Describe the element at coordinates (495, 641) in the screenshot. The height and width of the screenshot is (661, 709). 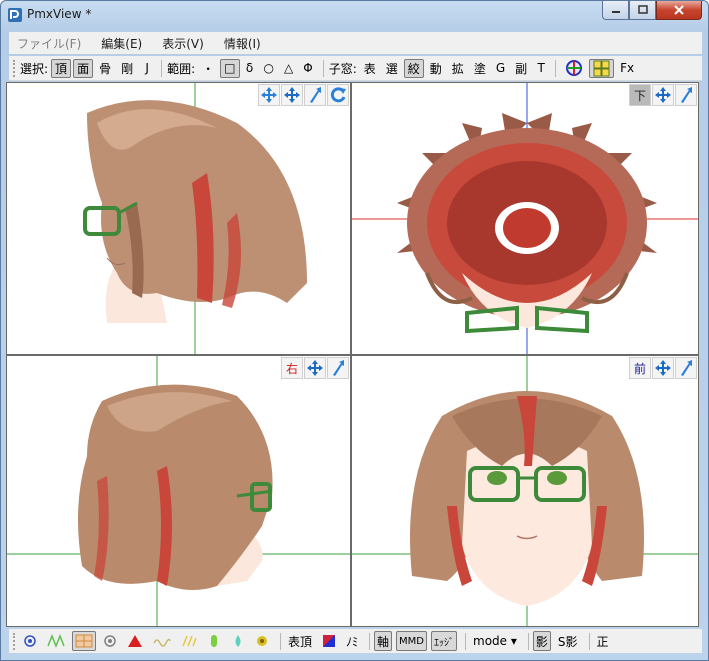
I see `mode-dropdown: mode ▾` at that location.